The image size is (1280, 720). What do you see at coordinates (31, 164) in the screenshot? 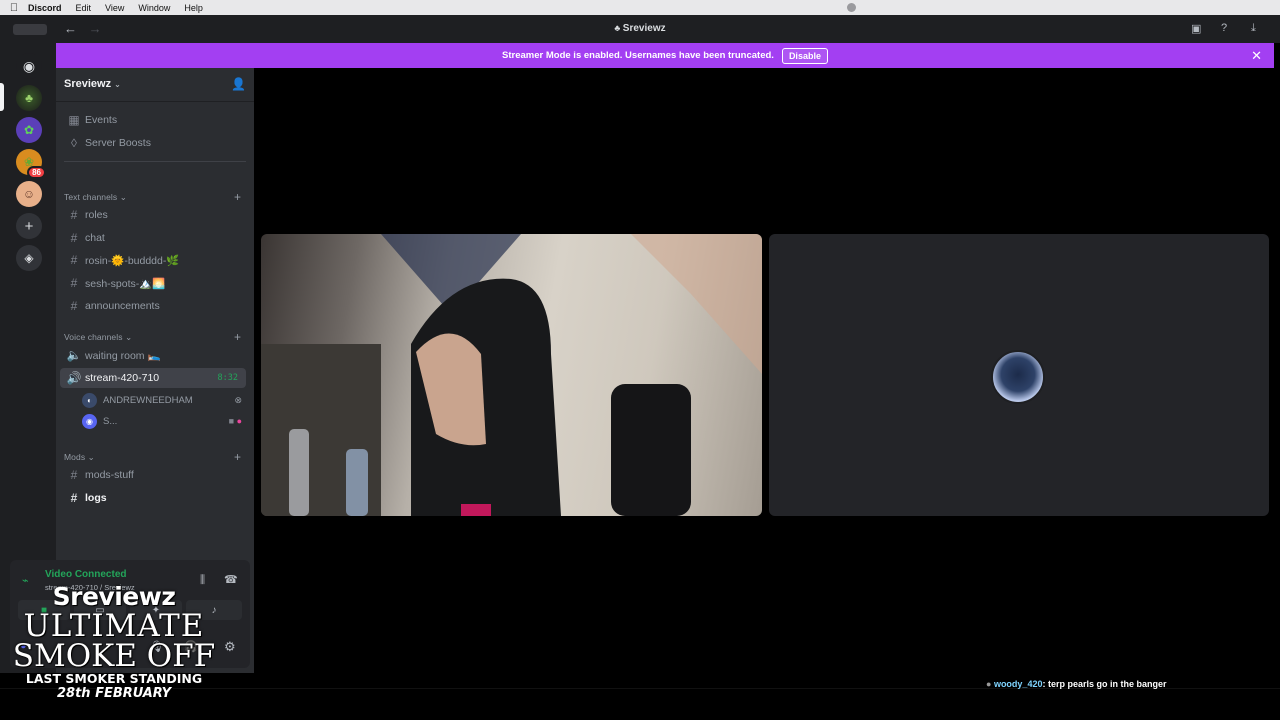
I see `server-flower-icon: ❀ 86` at bounding box center [31, 164].